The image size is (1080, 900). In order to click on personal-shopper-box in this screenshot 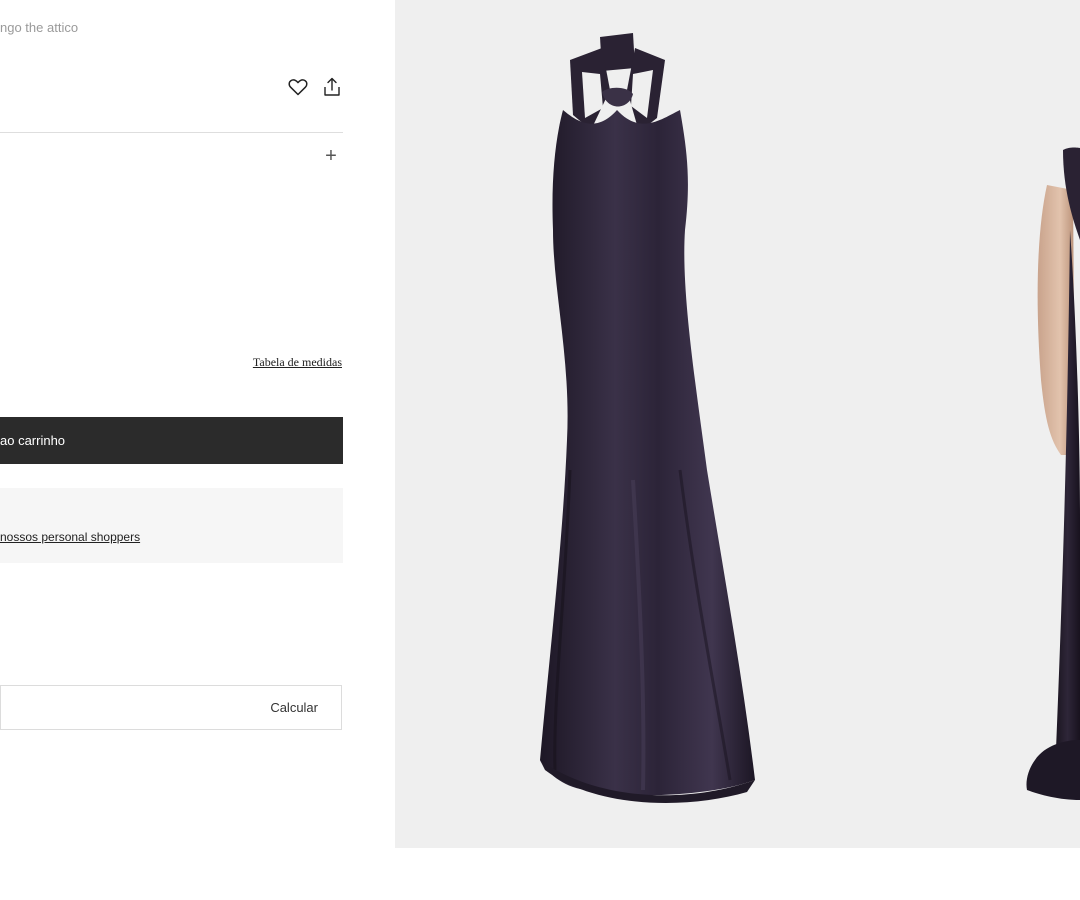, I will do `click(171, 525)`.